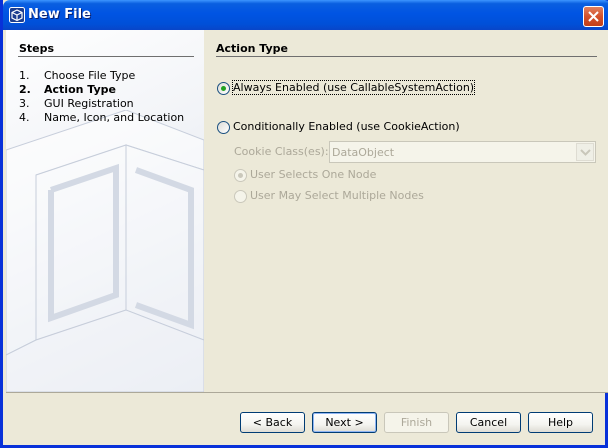 The height and width of the screenshot is (448, 608). I want to click on cookie-classes-combo: DataObject, so click(462, 152).